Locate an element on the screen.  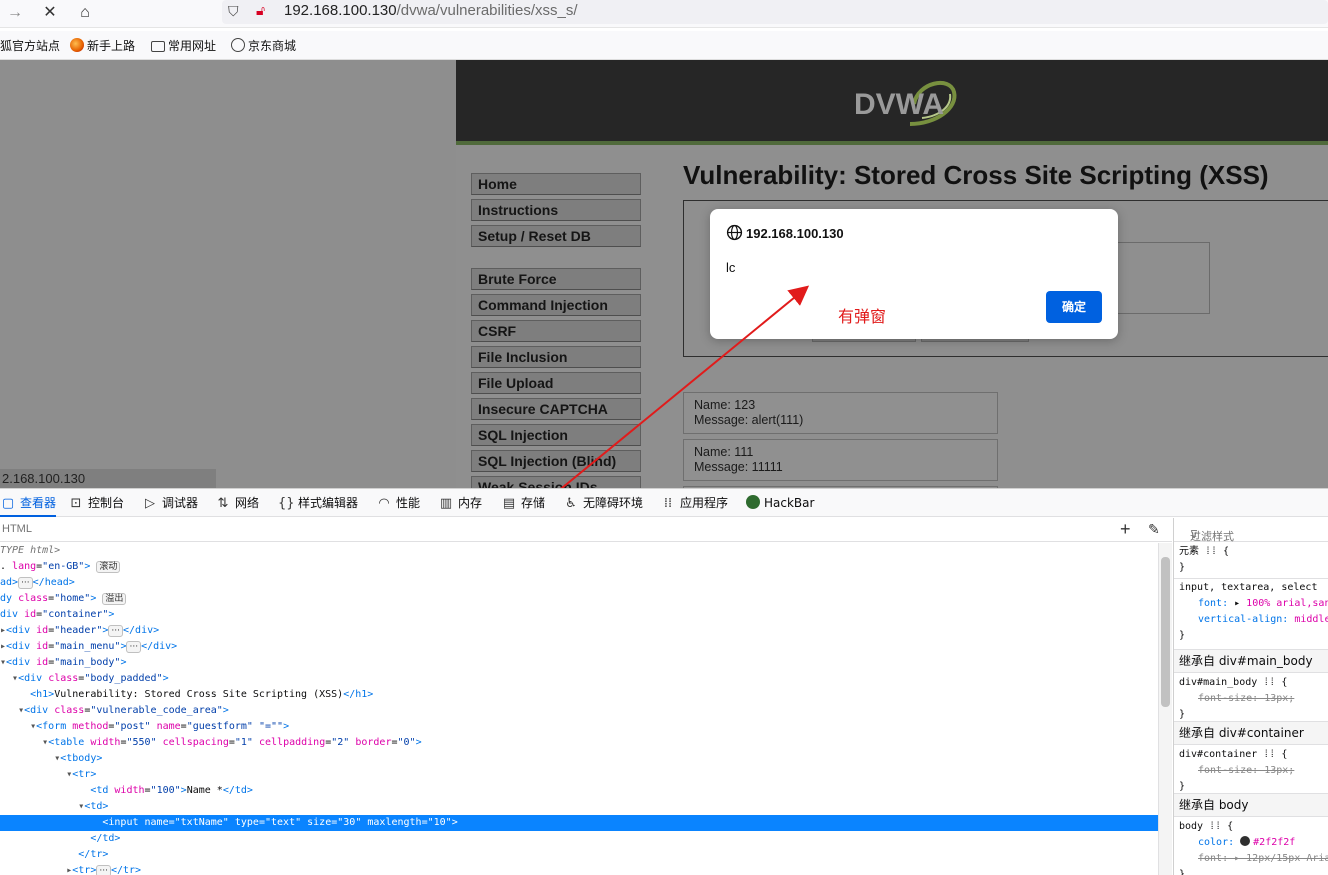
rule-font-prop: font: ▸ 100% arial,sans is located at coordinates (1251, 604).